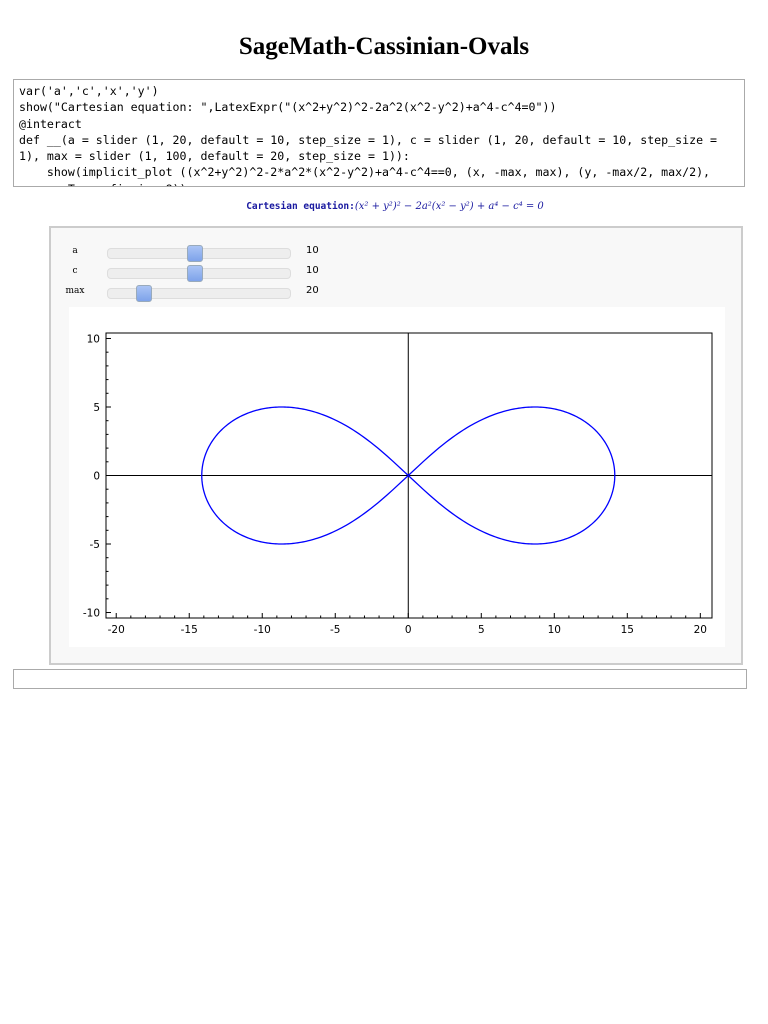 Image resolution: width=768 pixels, height=1024 pixels. What do you see at coordinates (96, 408) in the screenshot?
I see `y-tick-label: 5` at bounding box center [96, 408].